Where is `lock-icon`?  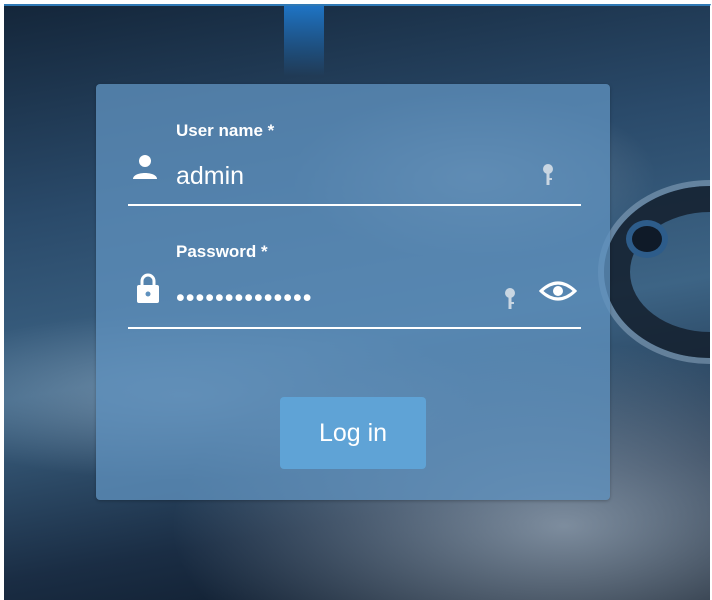
lock-icon is located at coordinates (148, 290).